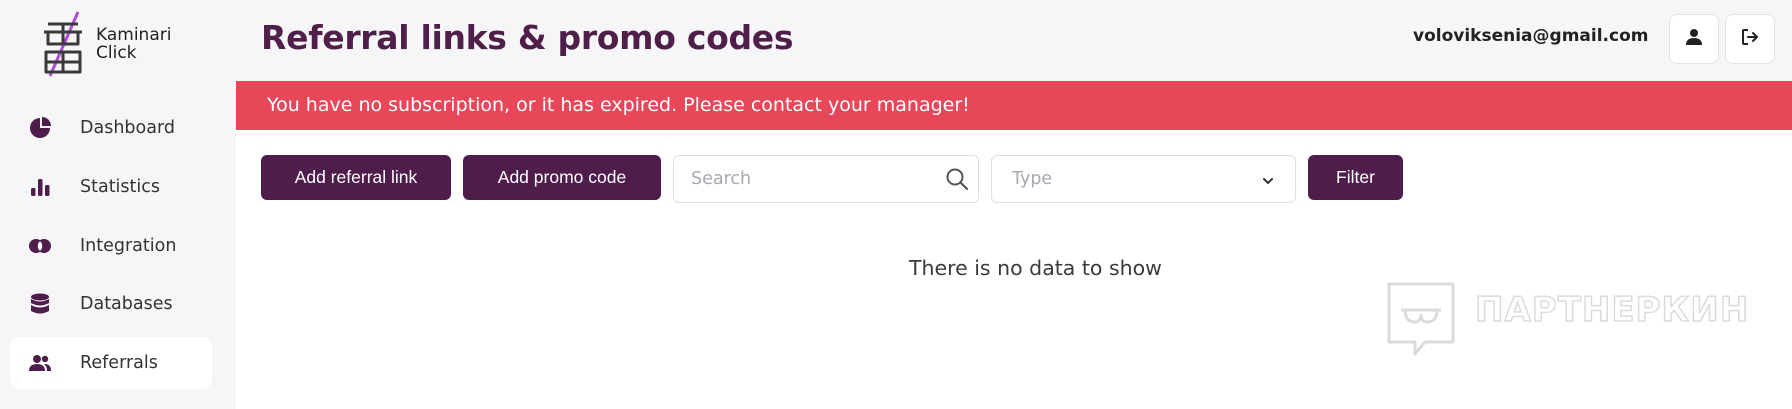 The image size is (1792, 409). What do you see at coordinates (804, 179) in the screenshot?
I see `search-input` at bounding box center [804, 179].